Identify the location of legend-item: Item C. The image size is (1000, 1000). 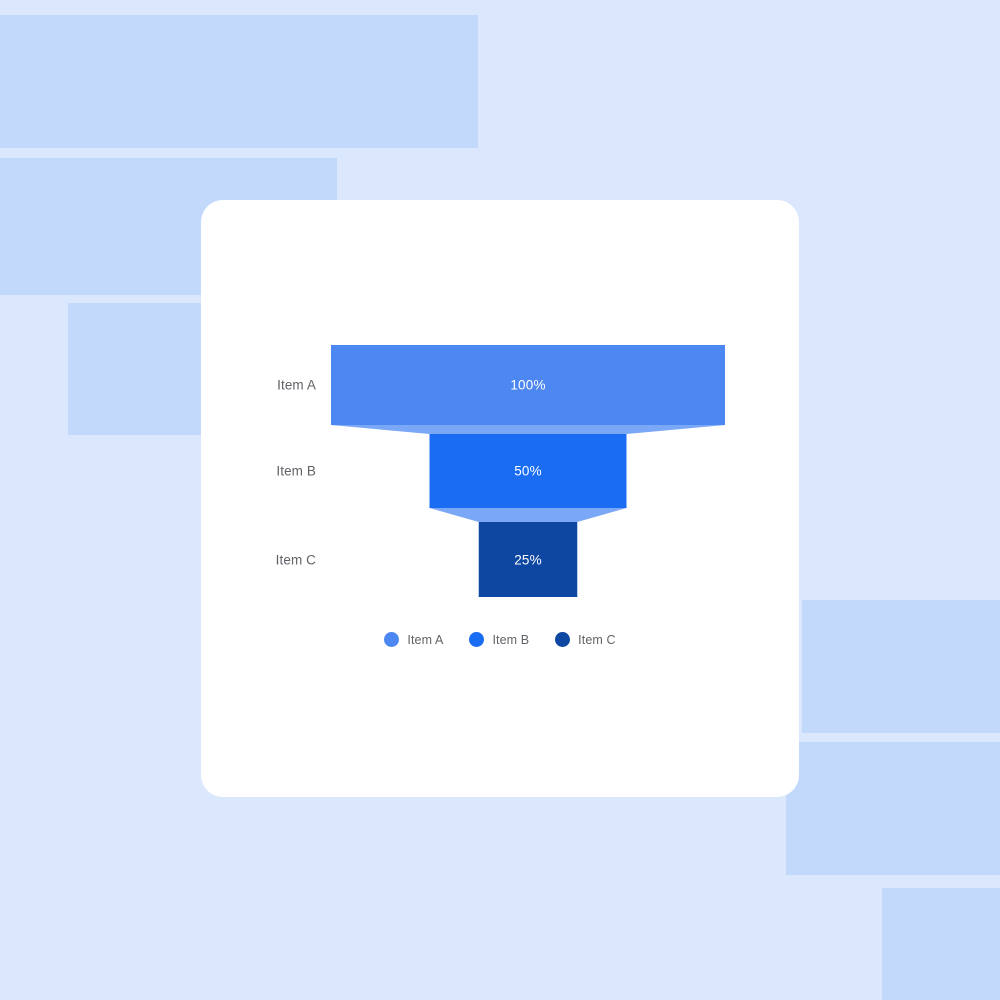
(585, 639).